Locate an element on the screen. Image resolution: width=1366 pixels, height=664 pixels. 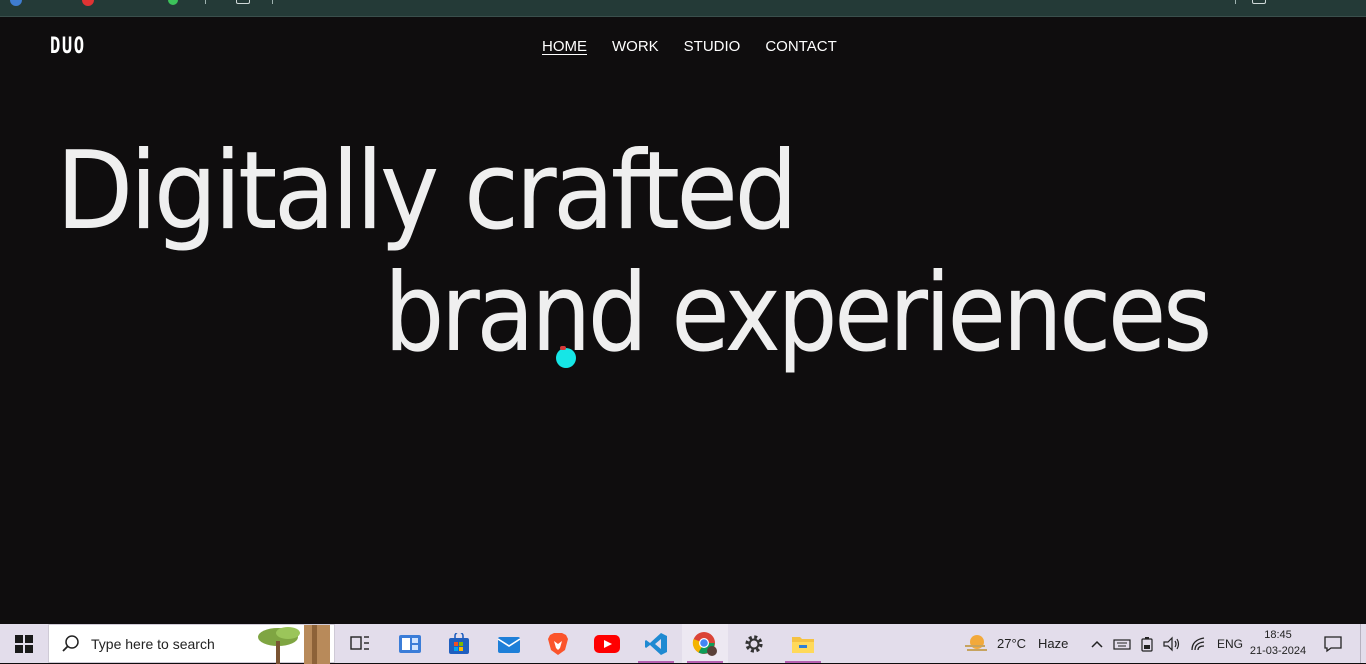
brave-icon is located at coordinates (558, 643).